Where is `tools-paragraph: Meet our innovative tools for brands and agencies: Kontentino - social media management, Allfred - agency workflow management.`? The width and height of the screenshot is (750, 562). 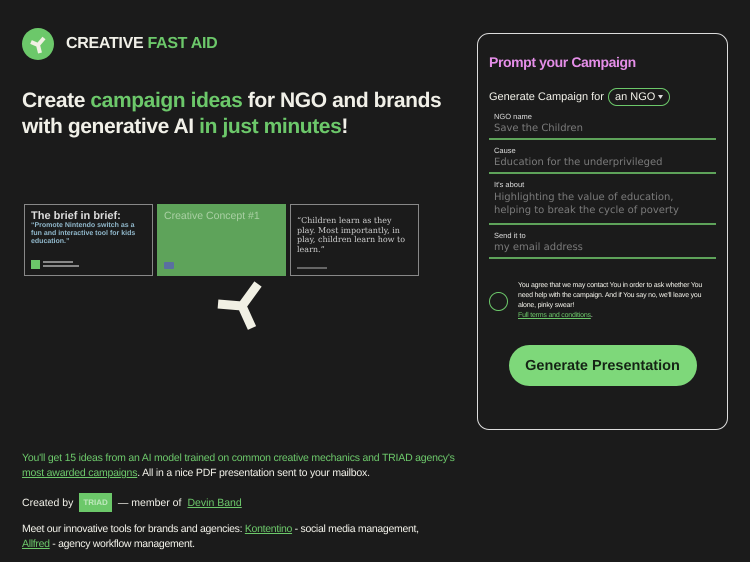
tools-paragraph: Meet our innovative tools for brands and agencies: Kontentino - social media management, Allfred - agency workflow management. is located at coordinates (221, 537).